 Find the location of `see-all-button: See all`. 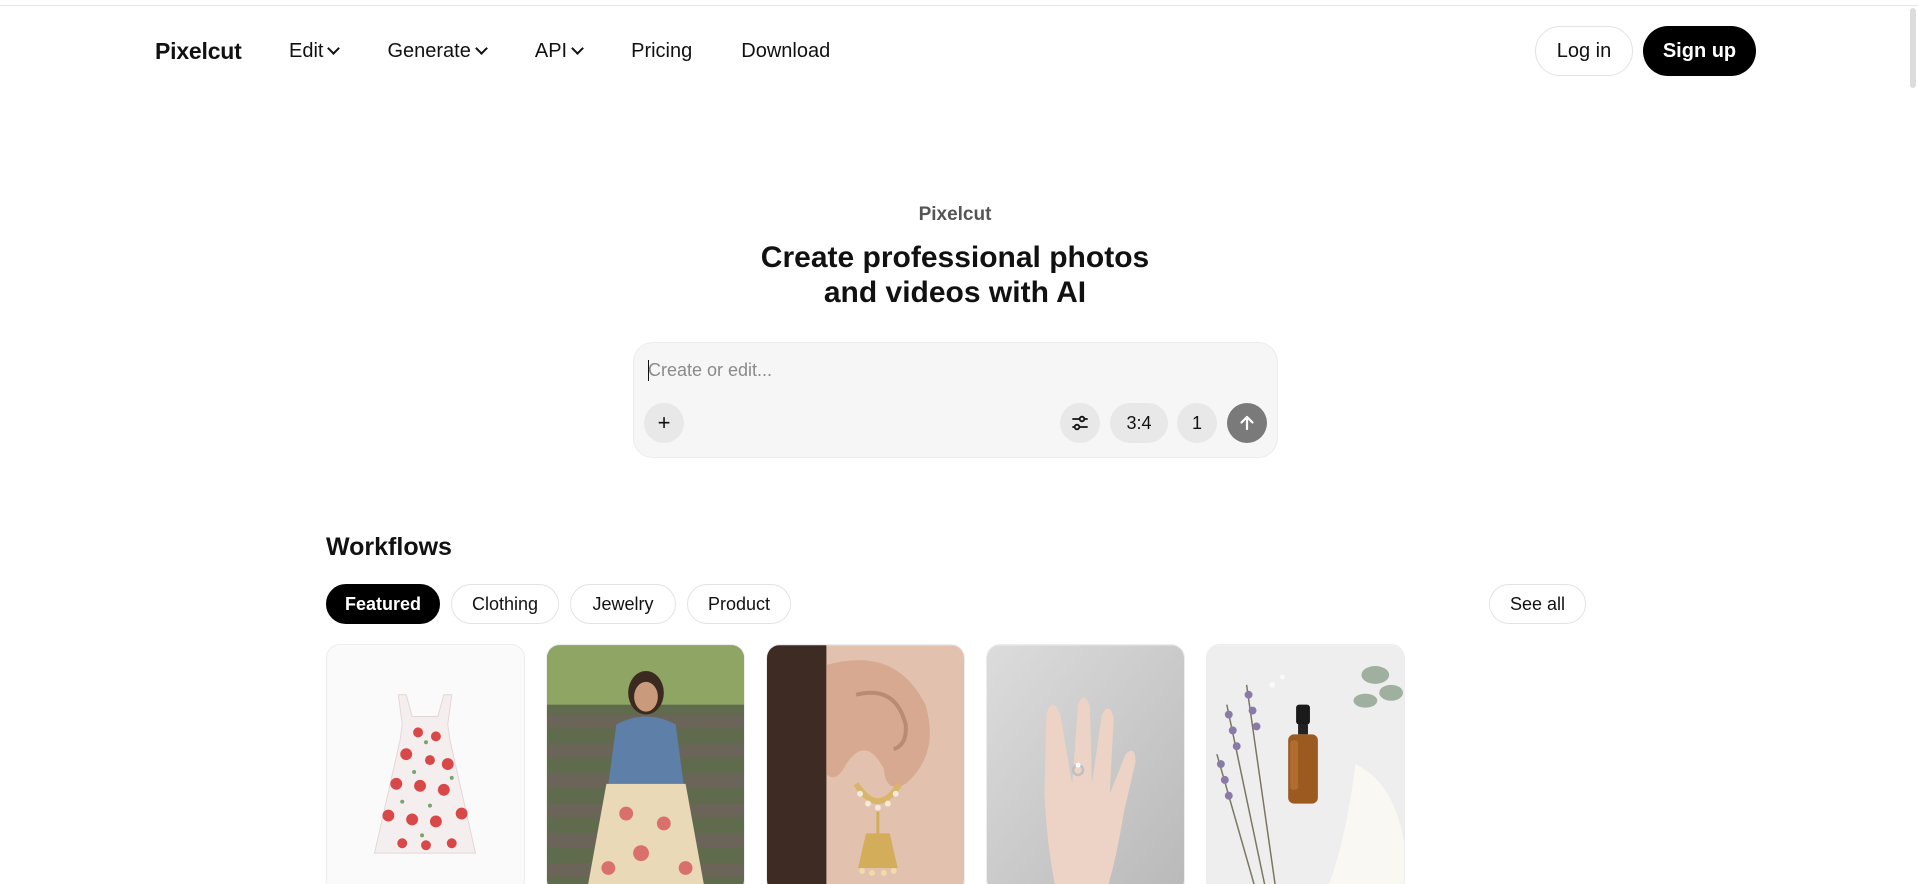

see-all-button: See all is located at coordinates (1537, 604).